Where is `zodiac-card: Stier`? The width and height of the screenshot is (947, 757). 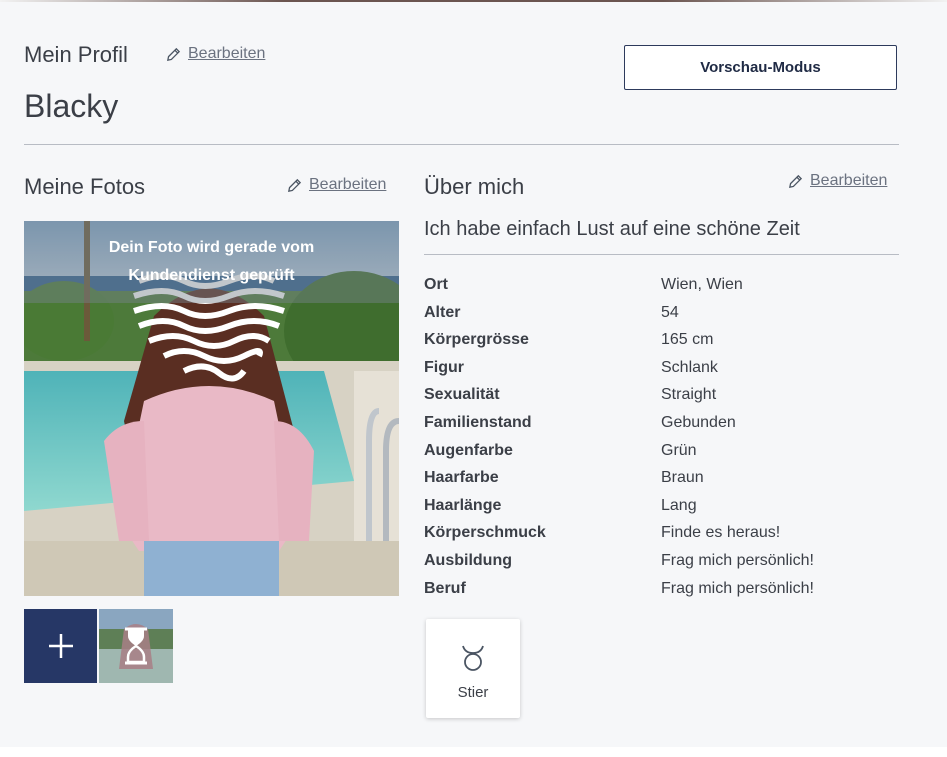 zodiac-card: Stier is located at coordinates (473, 668).